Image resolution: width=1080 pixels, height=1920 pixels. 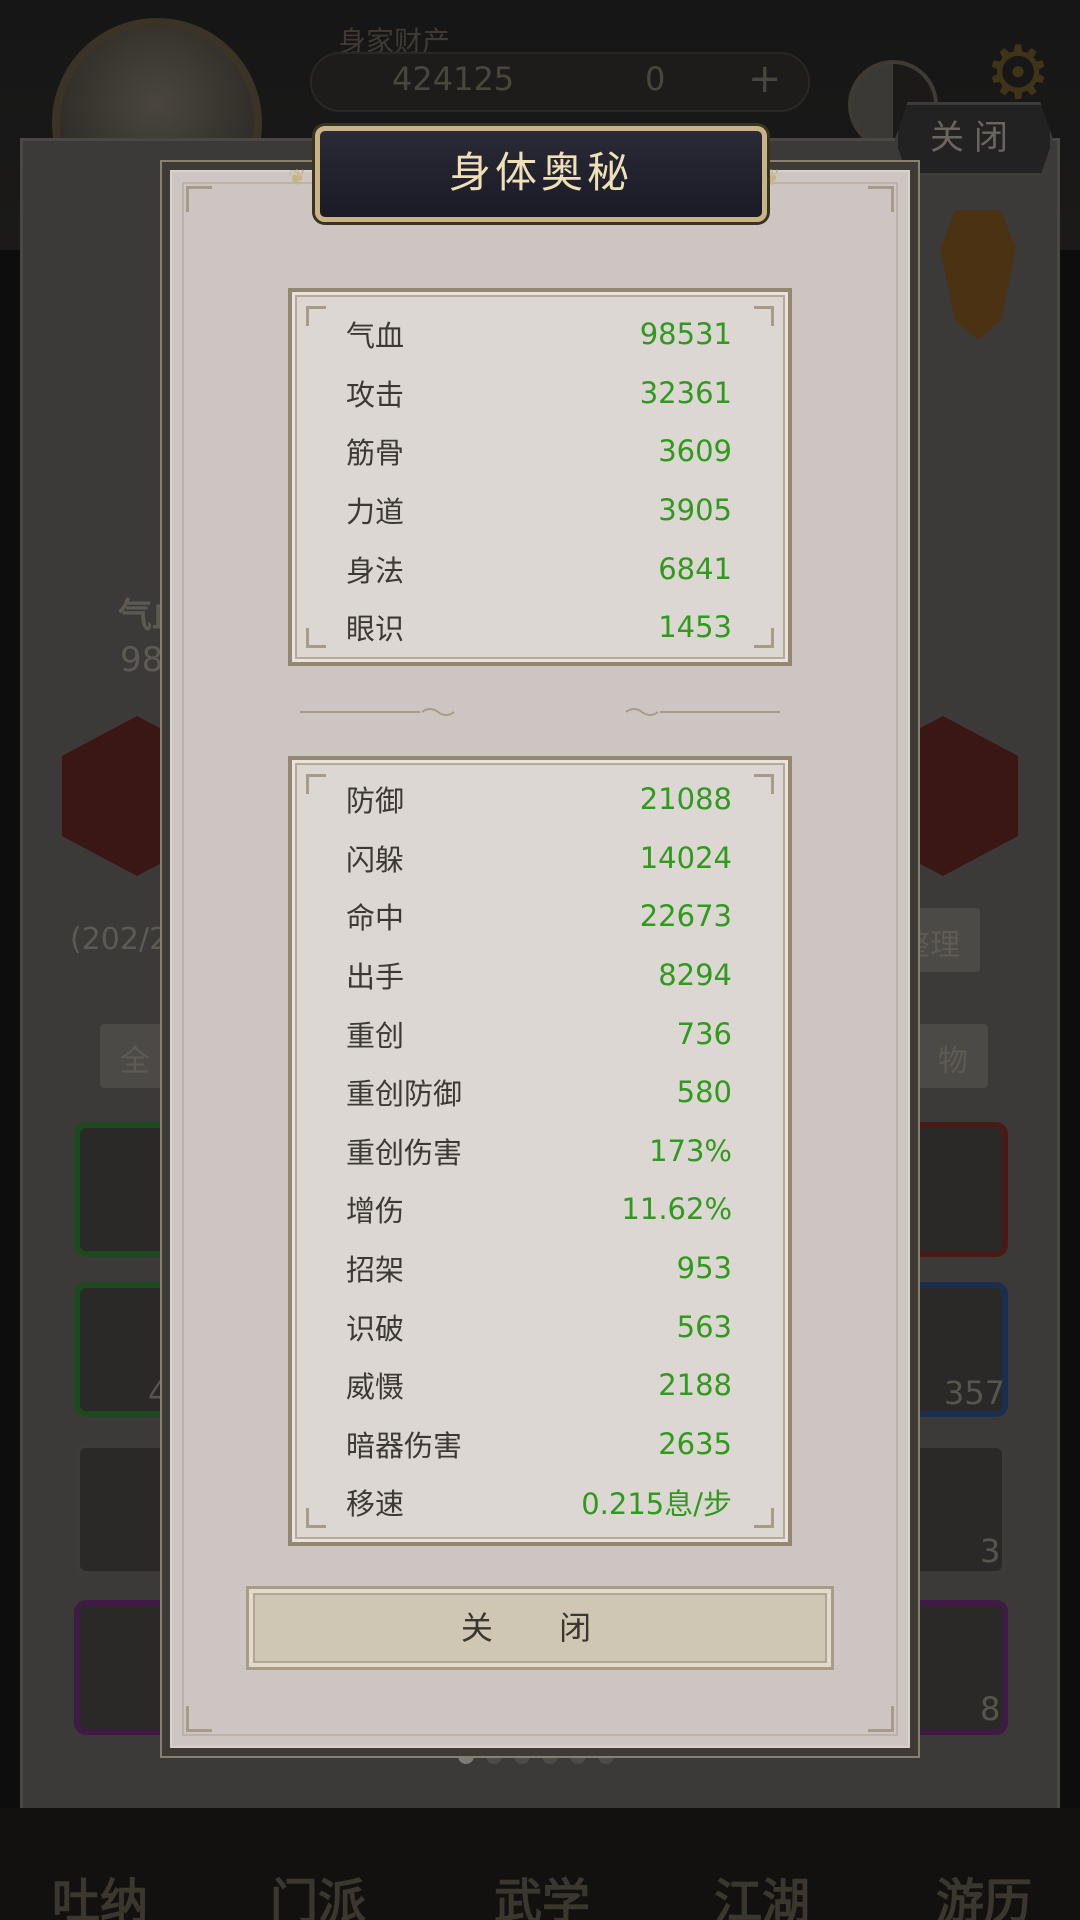 I want to click on stat-label: 防御, so click(x=375, y=801).